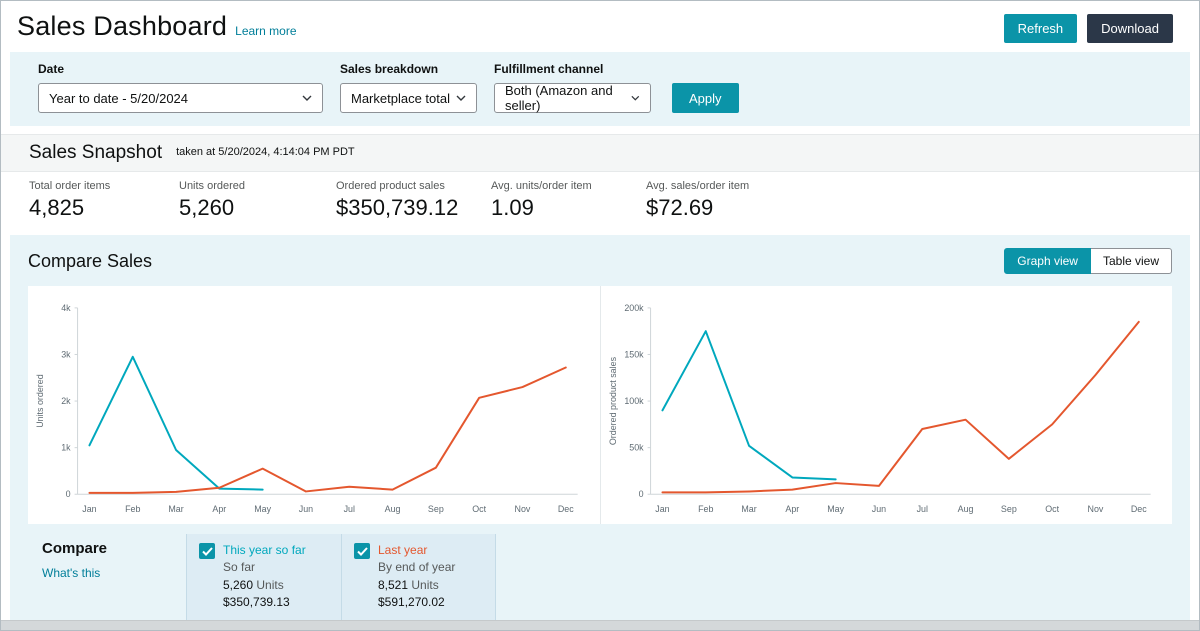 The image size is (1200, 631). I want to click on compare-legend-head: Compare What's this, so click(107, 577).